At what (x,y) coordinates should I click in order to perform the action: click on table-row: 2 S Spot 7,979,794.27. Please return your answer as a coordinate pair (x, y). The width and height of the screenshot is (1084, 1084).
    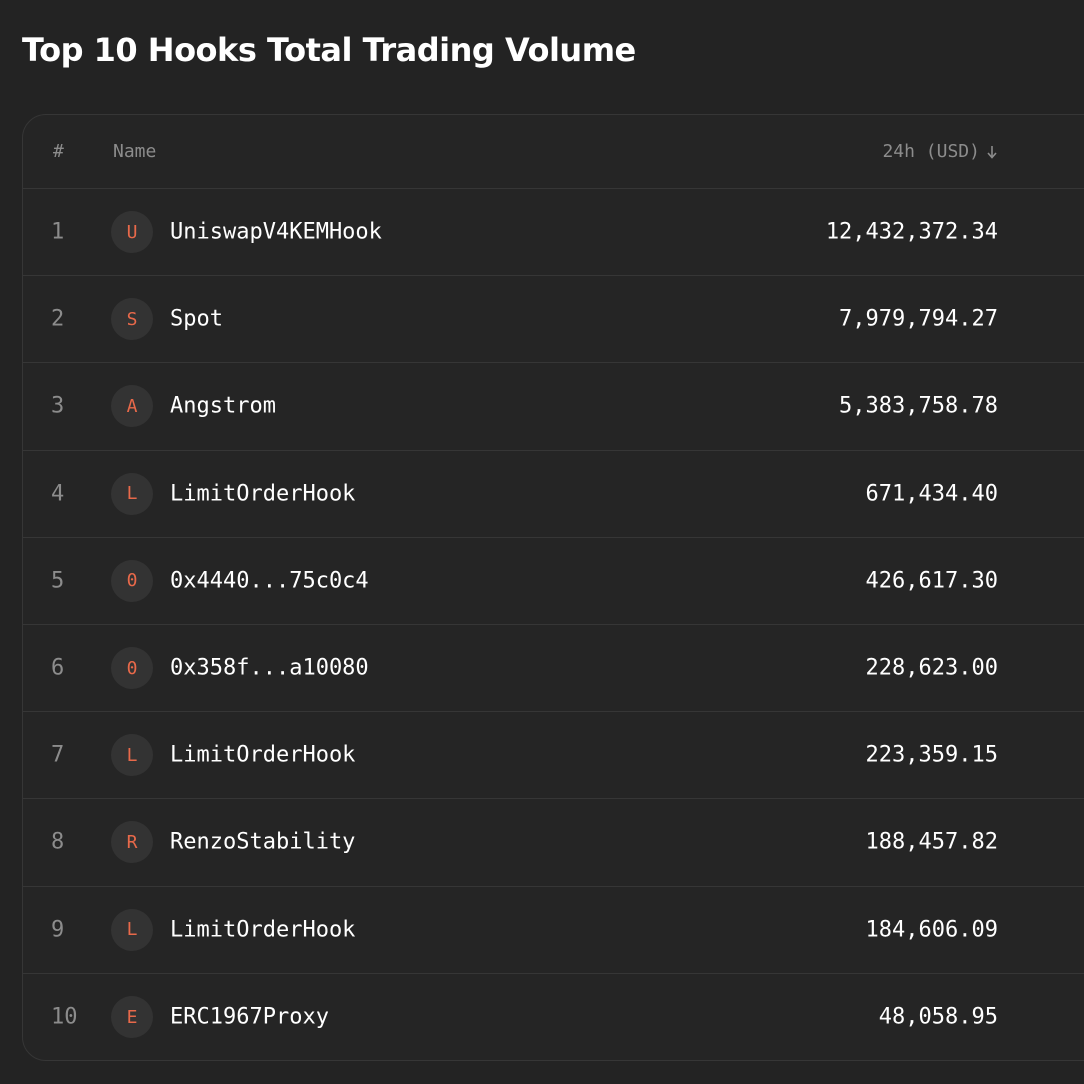
    Looking at the image, I should click on (553, 320).